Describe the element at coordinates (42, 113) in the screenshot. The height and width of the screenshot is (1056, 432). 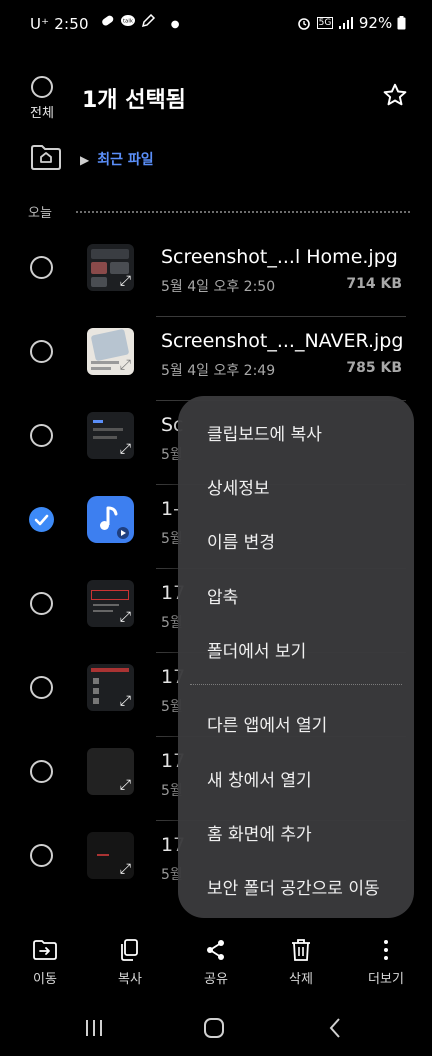
I see `select-all-label: 전체` at that location.